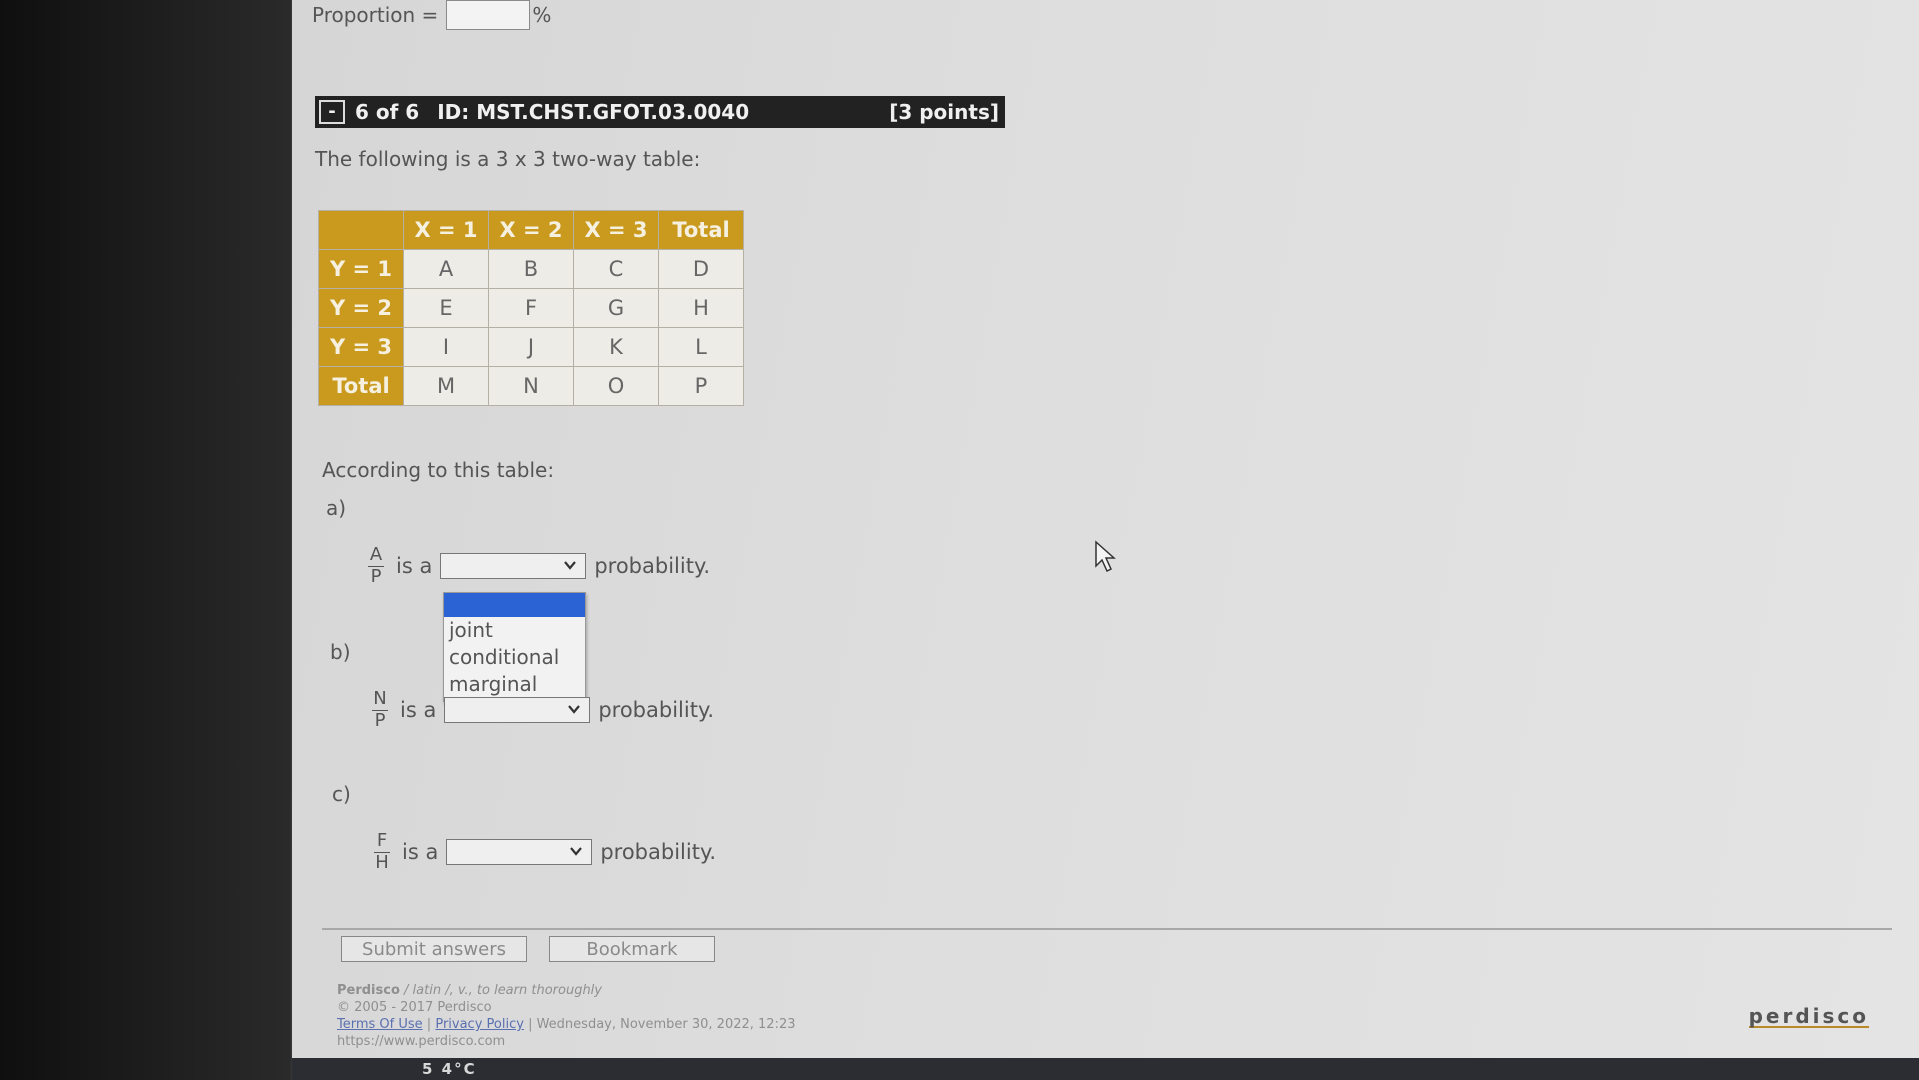 This screenshot has width=1919, height=1080. What do you see at coordinates (701, 269) in the screenshot?
I see `table-cell: D` at bounding box center [701, 269].